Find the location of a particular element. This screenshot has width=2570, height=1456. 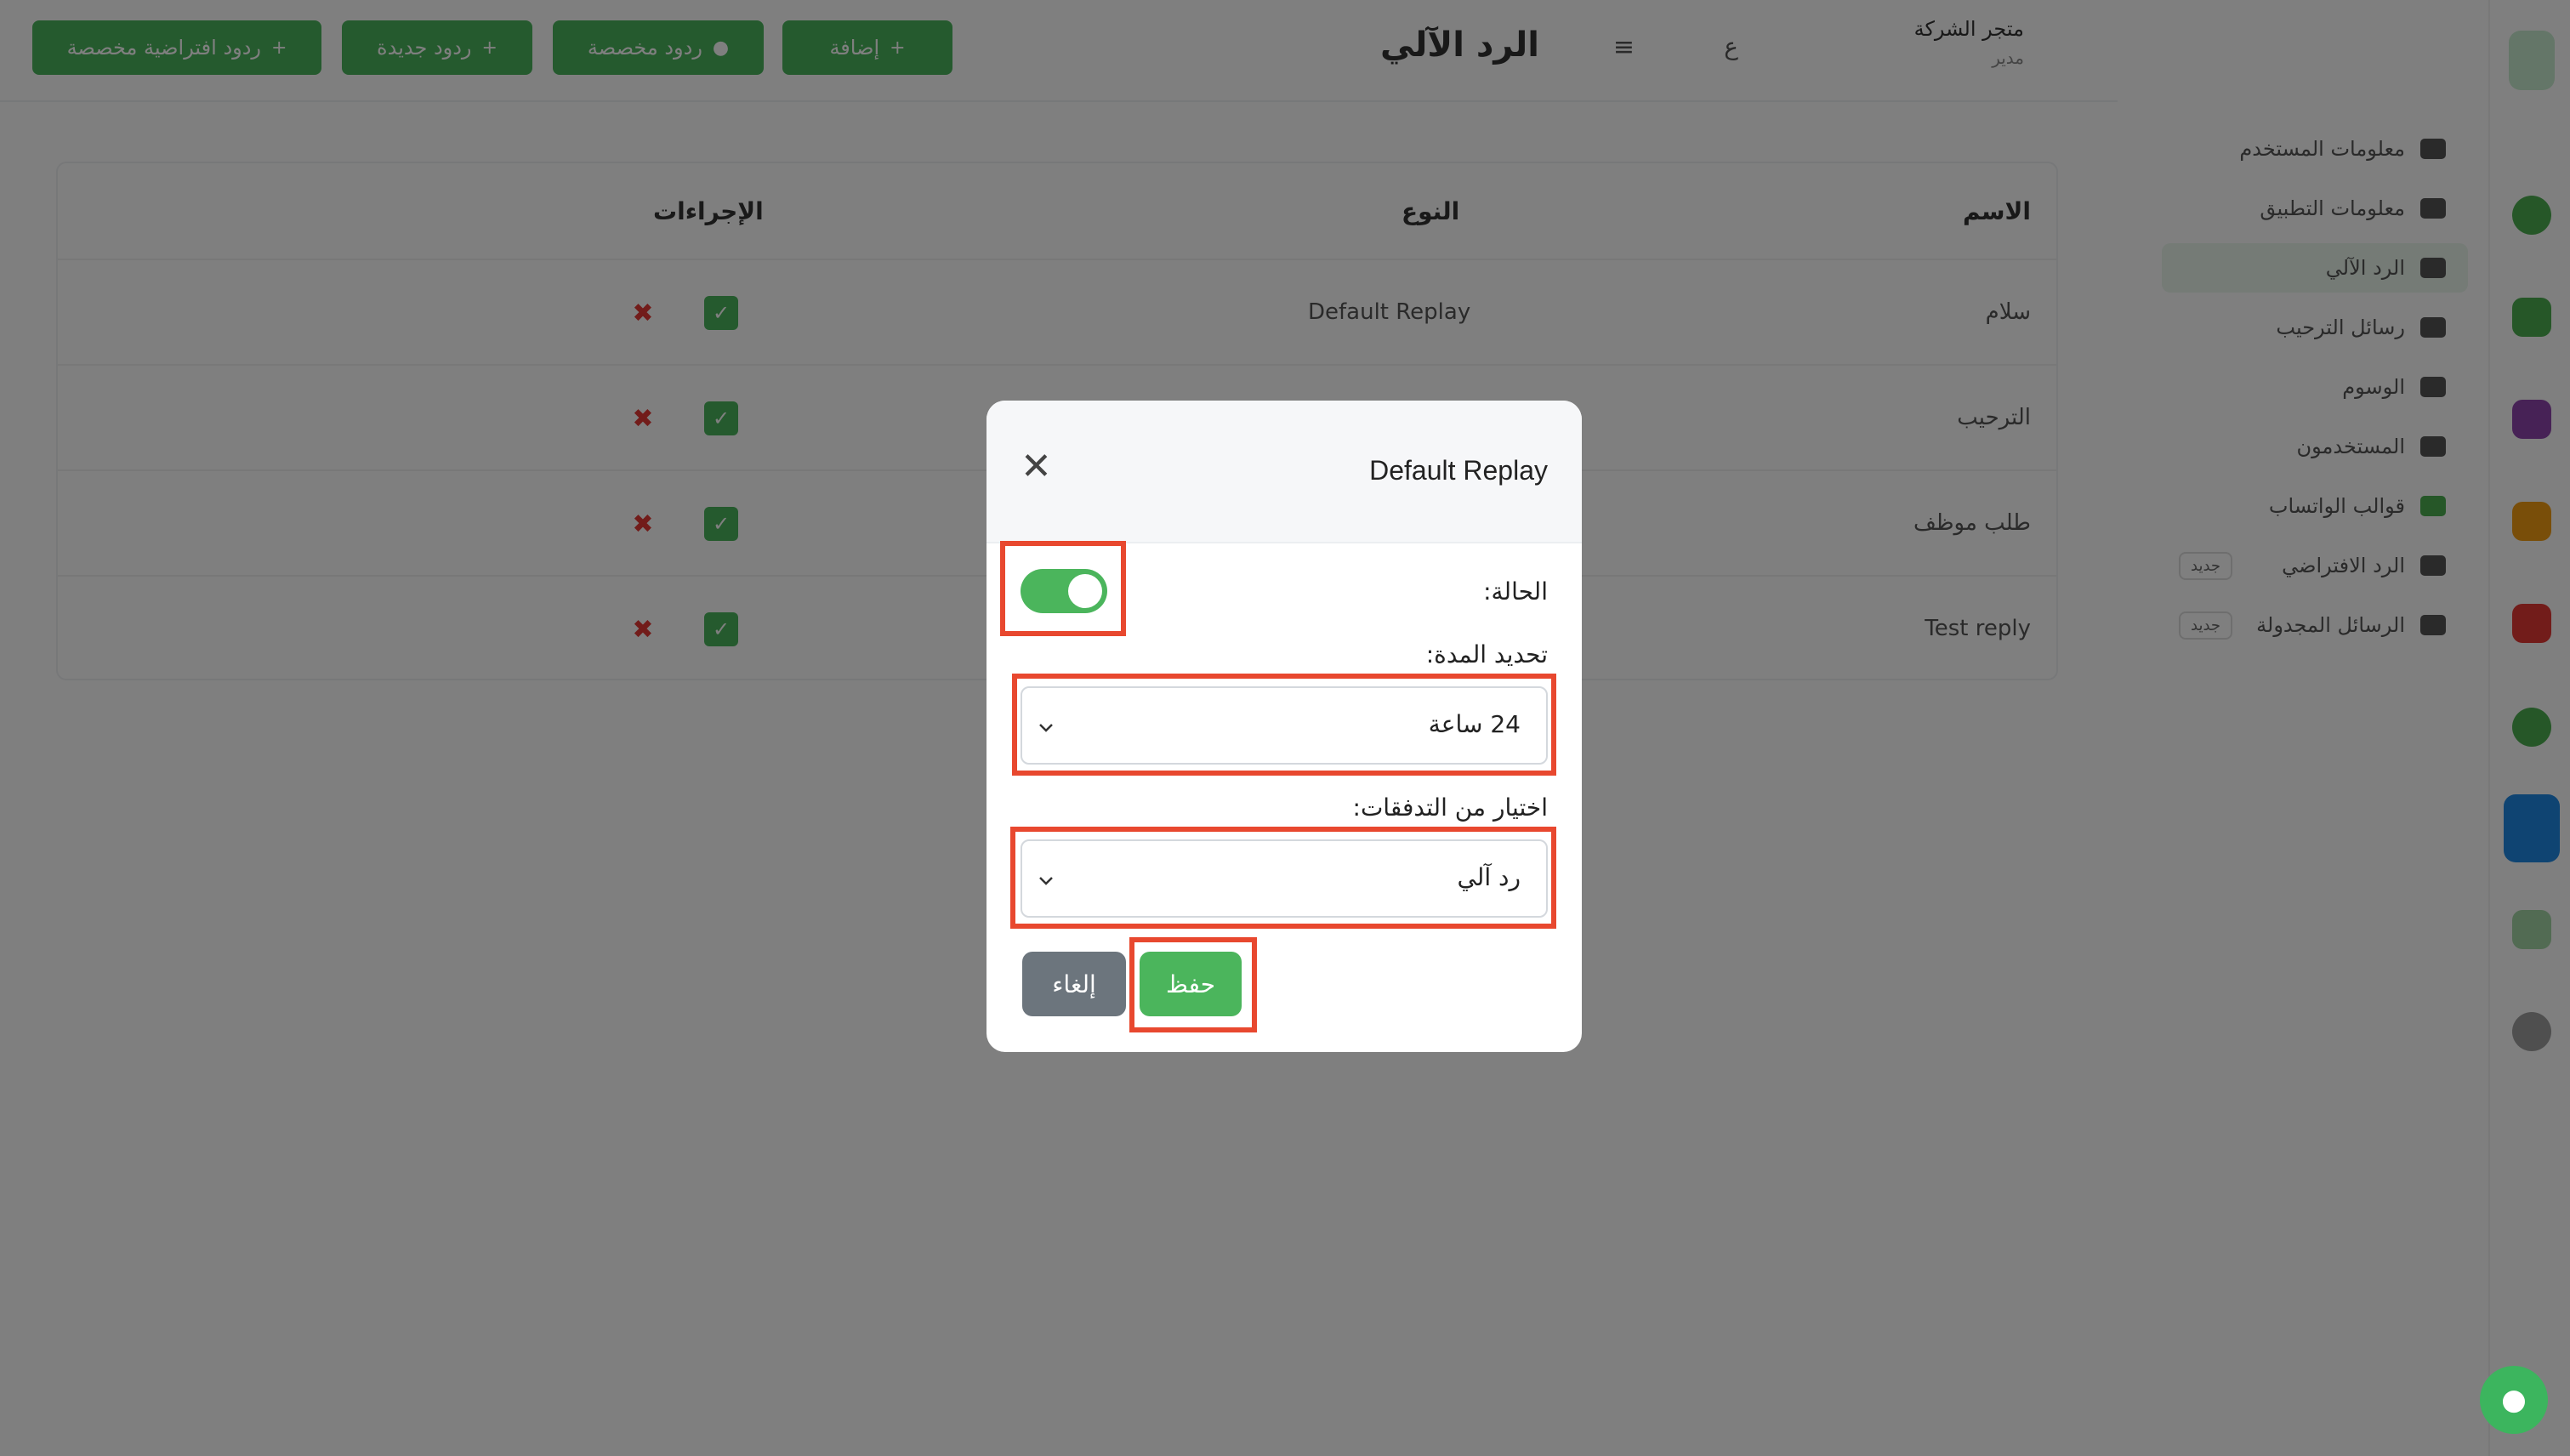

modal-header: Default Replay ✕ is located at coordinates (1284, 472).